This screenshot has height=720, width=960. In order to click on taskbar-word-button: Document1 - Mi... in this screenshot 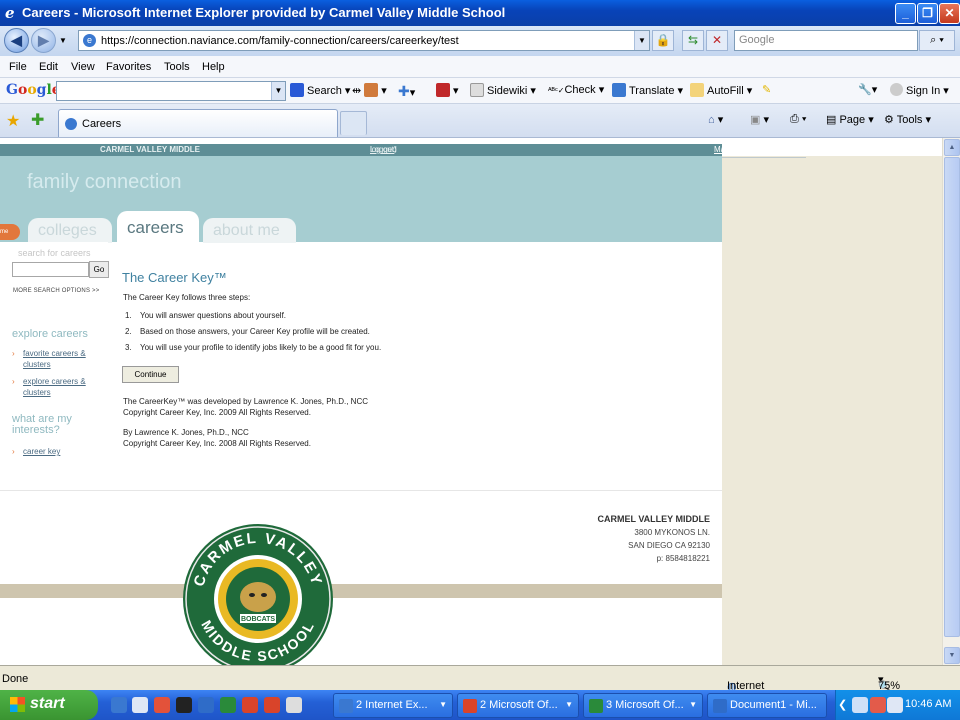, I will do `click(767, 705)`.